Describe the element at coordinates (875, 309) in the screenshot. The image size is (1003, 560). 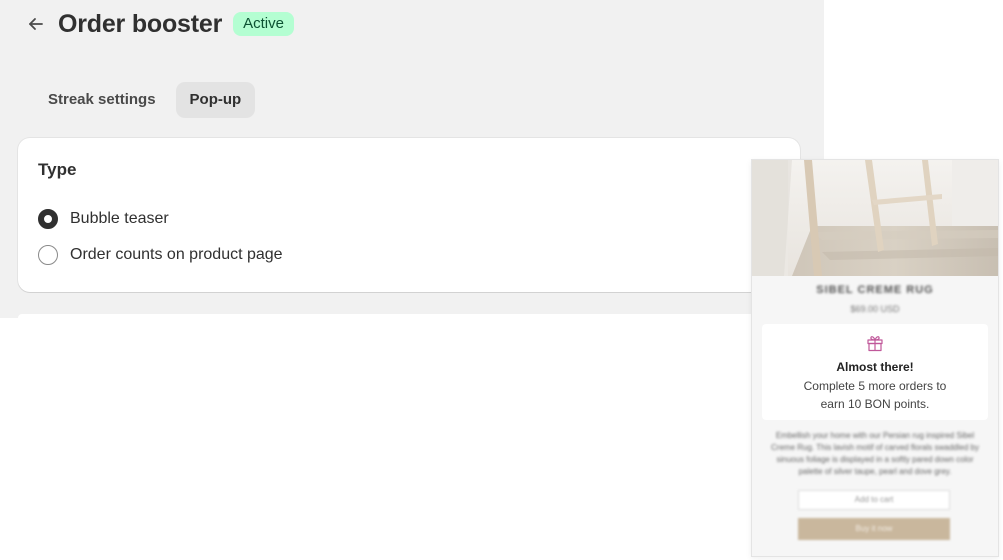
I see `product-price: $69.00 USD` at that location.